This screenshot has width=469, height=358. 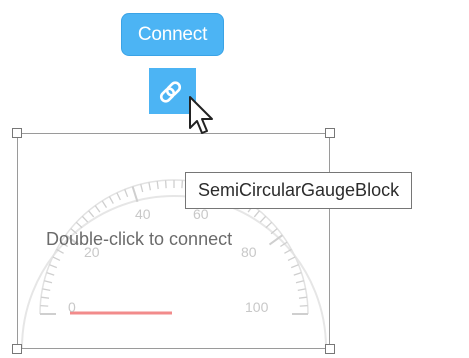 I want to click on gauge-label-max: 100, so click(x=257, y=307).